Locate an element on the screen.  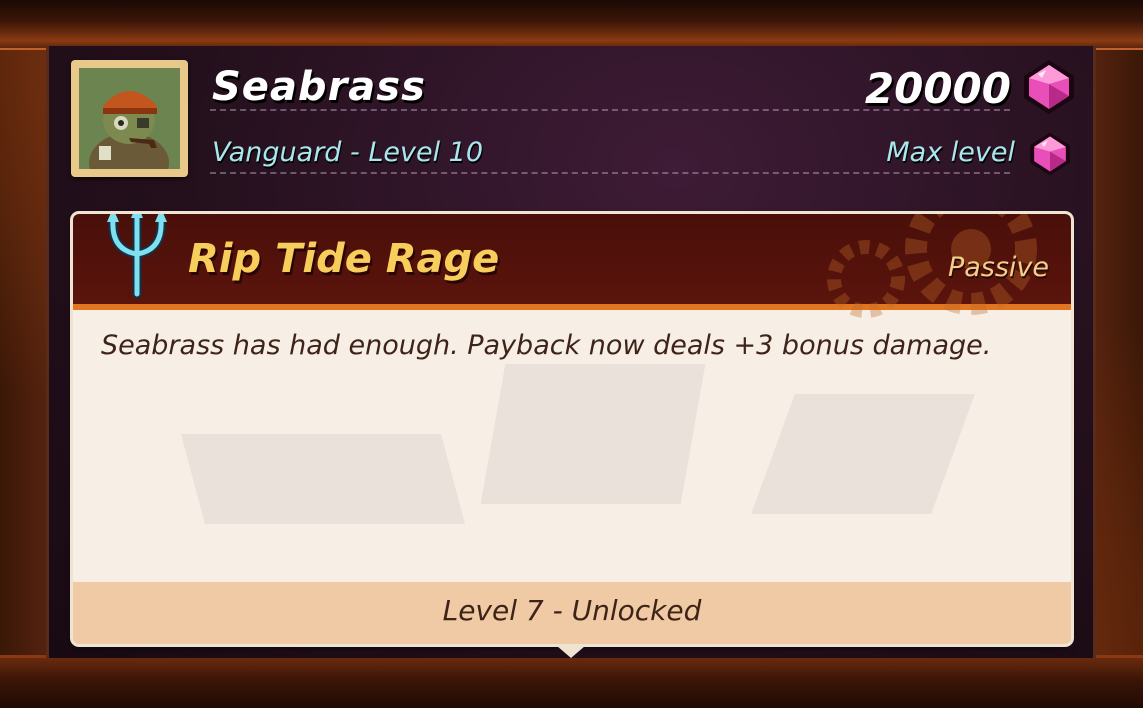
unlock-status: Level 7 - Unlocked is located at coordinates (572, 613).